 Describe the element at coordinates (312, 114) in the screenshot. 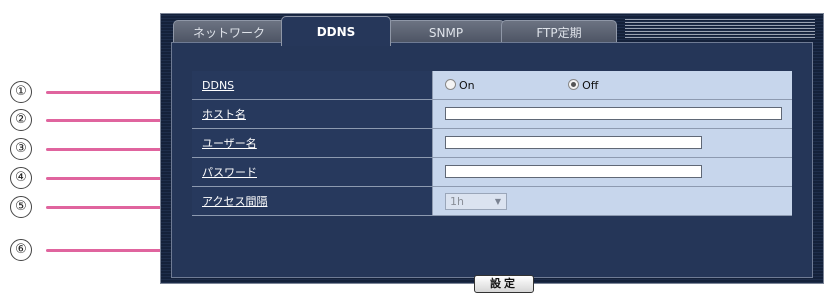

I see `host-name-label: ホスト名` at that location.